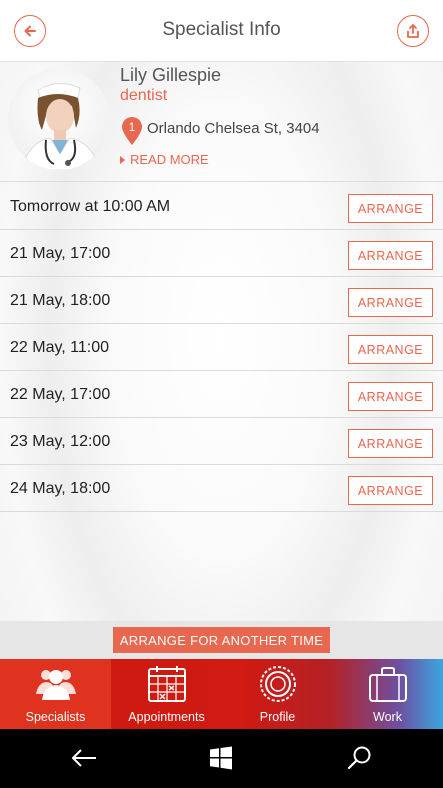 The height and width of the screenshot is (788, 443). What do you see at coordinates (221, 488) in the screenshot?
I see `list-item: 24 May, 18:00 ARRANGE` at bounding box center [221, 488].